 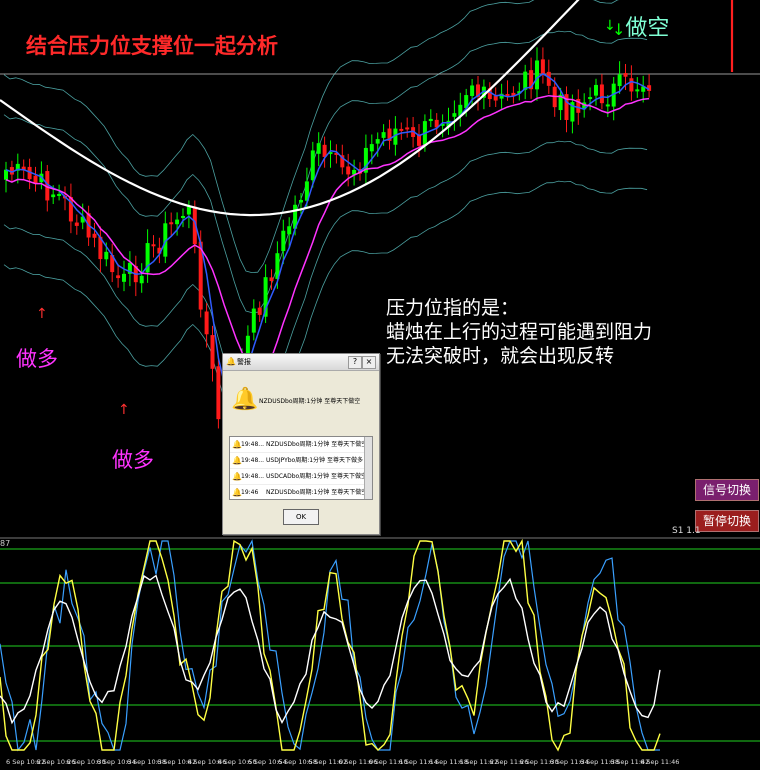 What do you see at coordinates (250, 492) in the screenshot?
I see `row-time: 19:46` at bounding box center [250, 492].